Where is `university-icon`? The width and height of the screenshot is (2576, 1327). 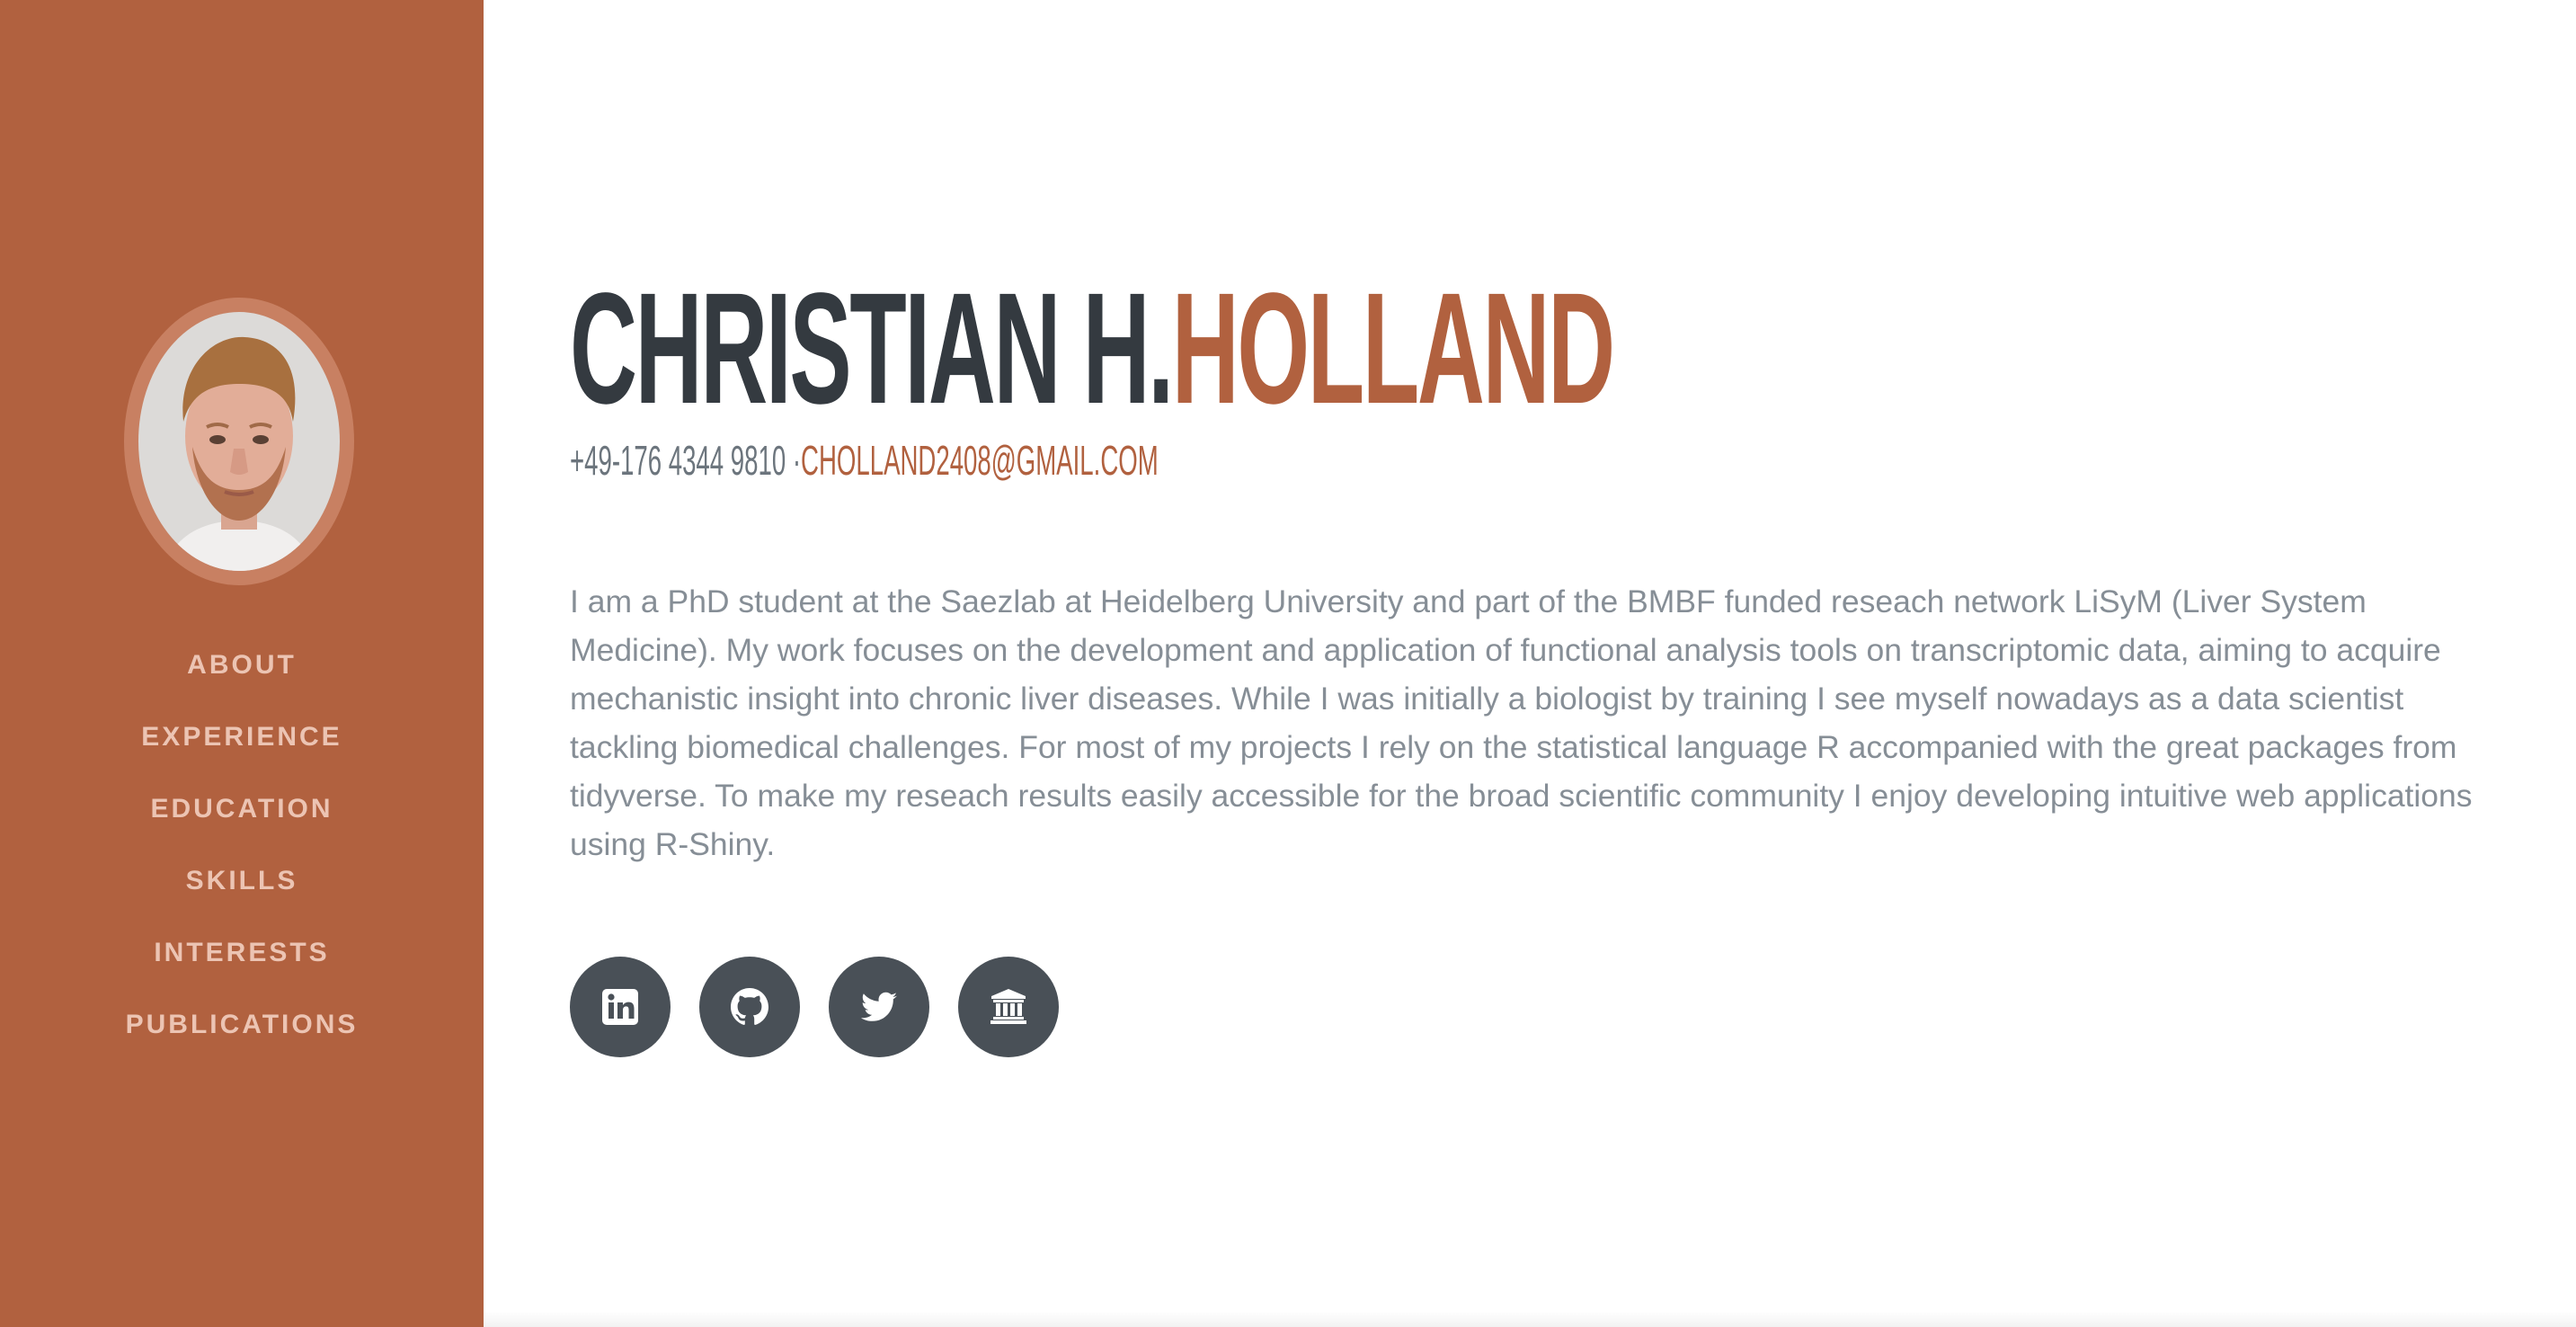
university-icon is located at coordinates (1008, 1006).